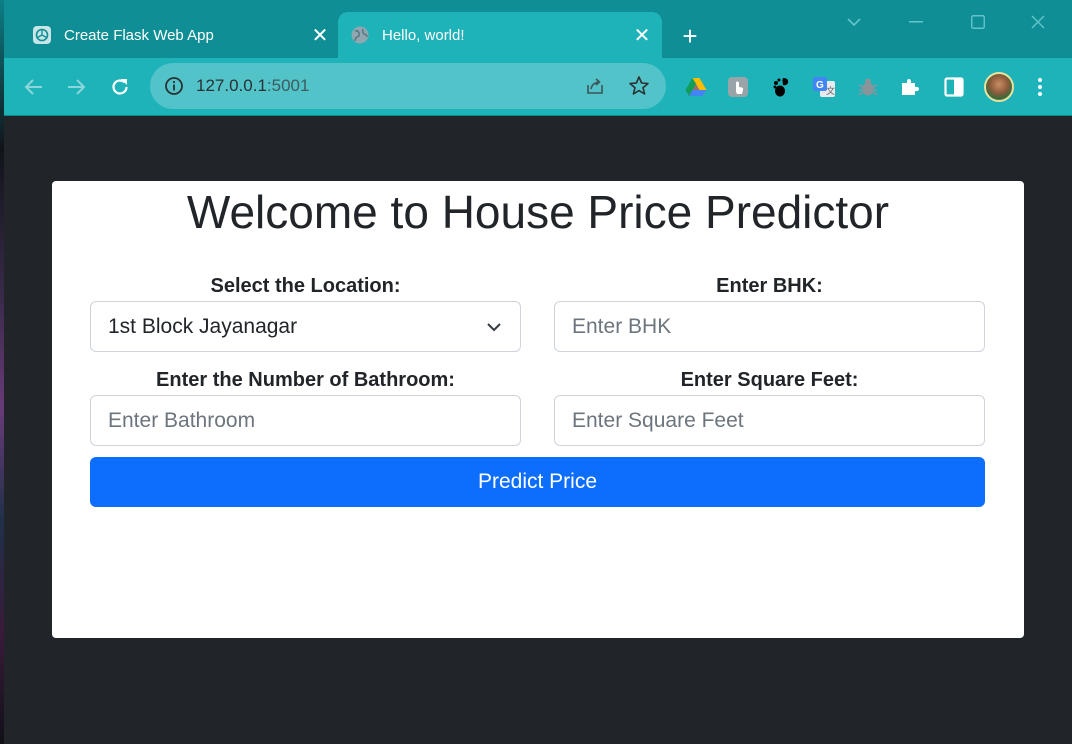  What do you see at coordinates (782, 87) in the screenshot?
I see `gnome-icon` at bounding box center [782, 87].